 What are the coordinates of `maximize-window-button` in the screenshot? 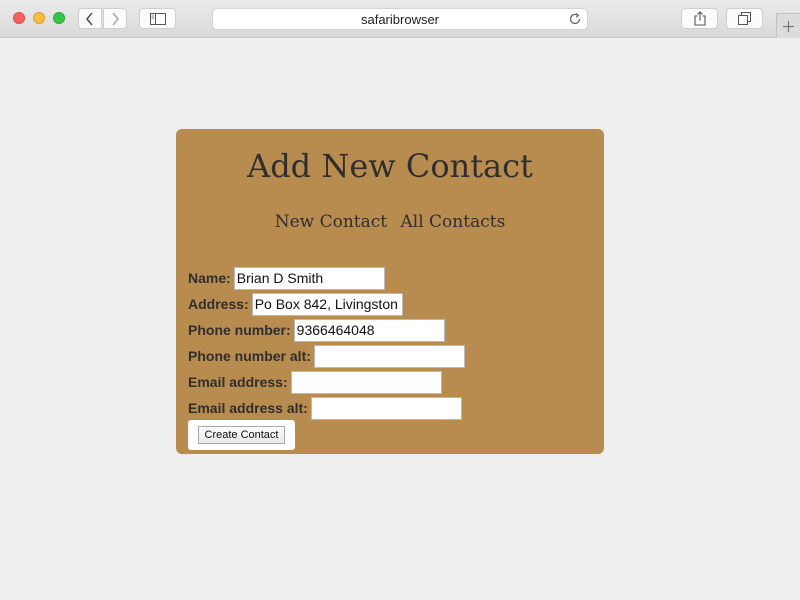 It's located at (59, 18).